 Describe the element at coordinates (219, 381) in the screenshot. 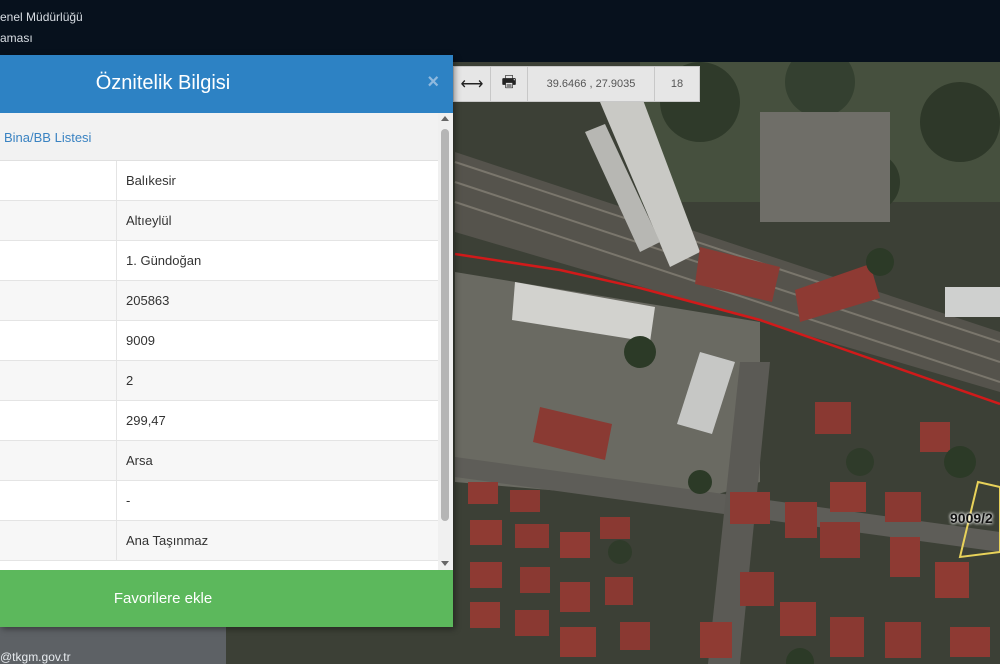

I see `table-row: 2` at that location.